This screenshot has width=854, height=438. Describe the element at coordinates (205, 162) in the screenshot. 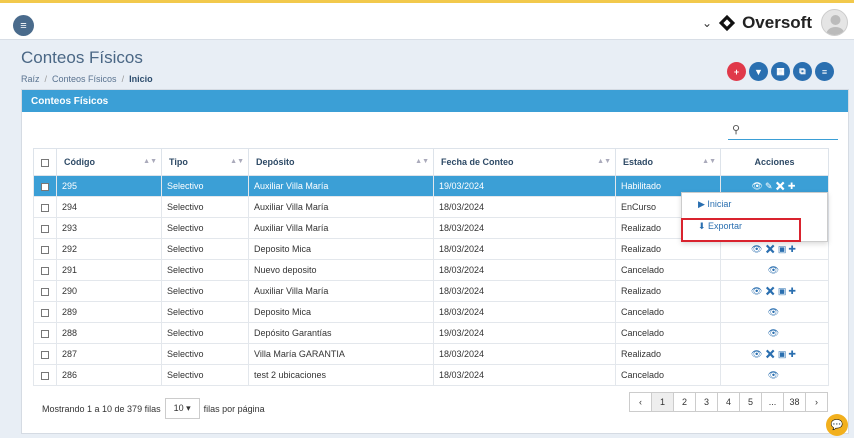

I see `col-tipo: Tipo ▲▼` at that location.